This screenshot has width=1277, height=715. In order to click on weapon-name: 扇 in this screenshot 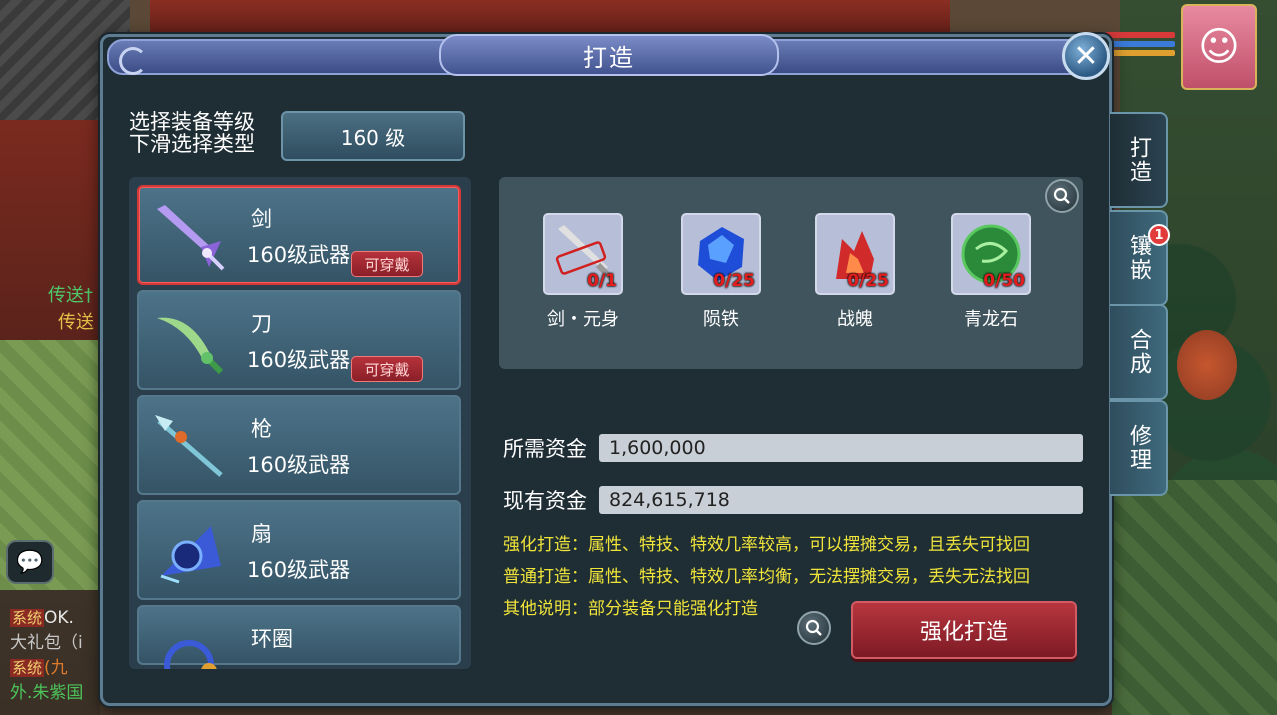, I will do `click(261, 534)`.